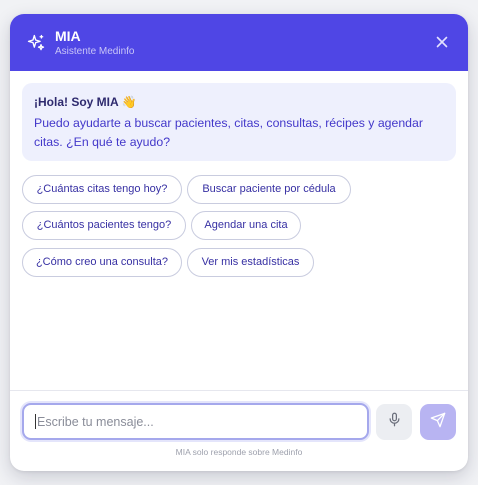 This screenshot has width=478, height=485. What do you see at coordinates (239, 42) in the screenshot?
I see `chat-header: MIA Asistente Medinfo` at bounding box center [239, 42].